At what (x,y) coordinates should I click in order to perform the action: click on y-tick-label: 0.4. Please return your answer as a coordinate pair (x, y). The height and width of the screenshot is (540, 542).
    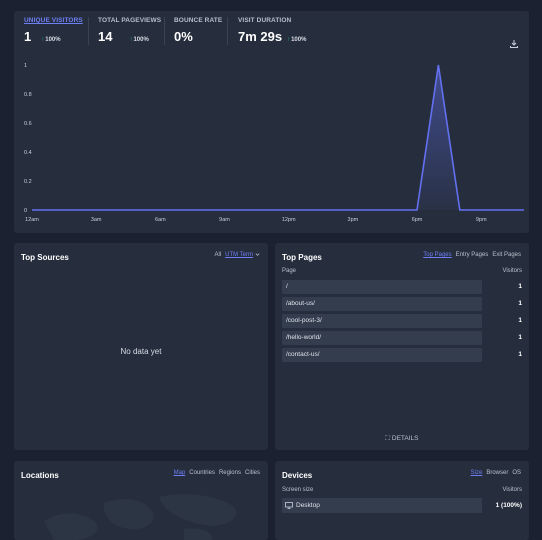
    Looking at the image, I should click on (28, 153).